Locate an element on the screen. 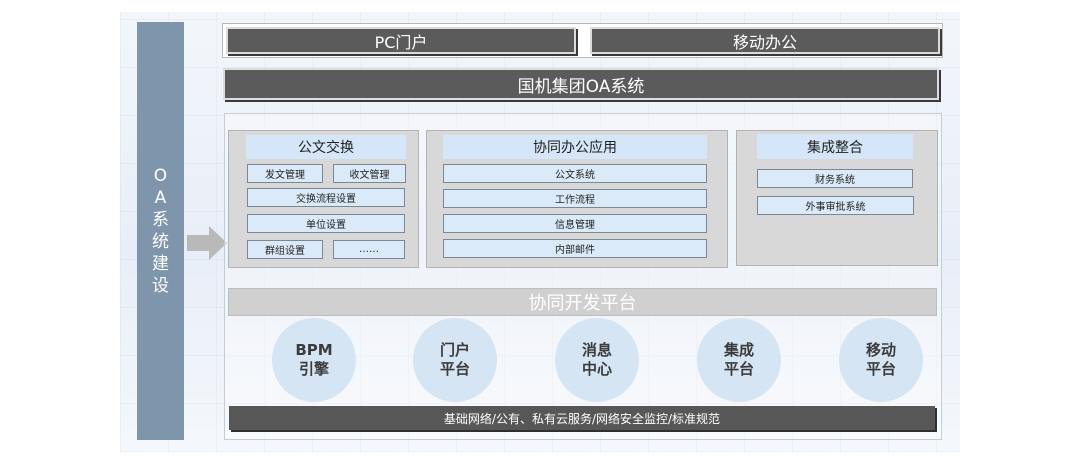  sidebar-oa-construction: OA系统建设 is located at coordinates (160, 231).